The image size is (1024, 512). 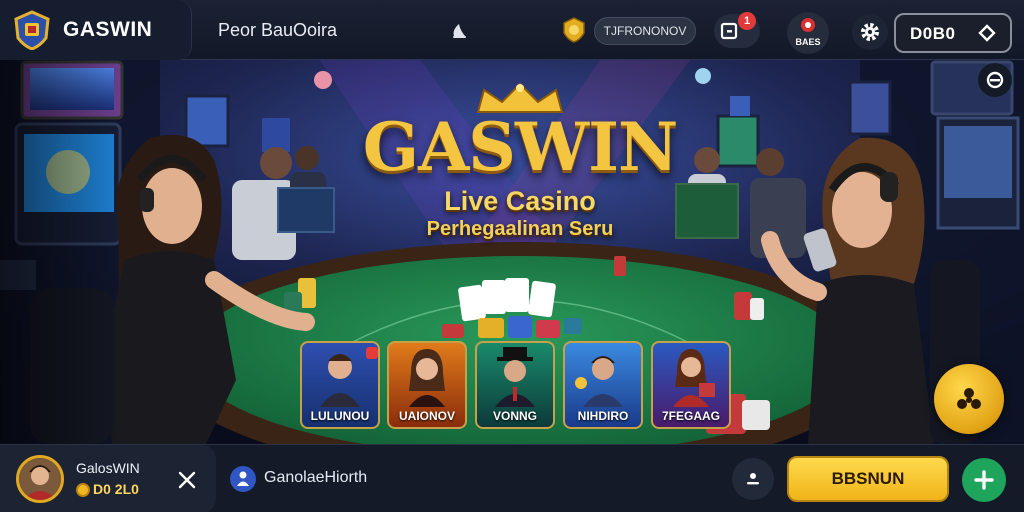 What do you see at coordinates (520, 229) in the screenshot?
I see `logo-tagline: Perhegaalinan Seru` at bounding box center [520, 229].